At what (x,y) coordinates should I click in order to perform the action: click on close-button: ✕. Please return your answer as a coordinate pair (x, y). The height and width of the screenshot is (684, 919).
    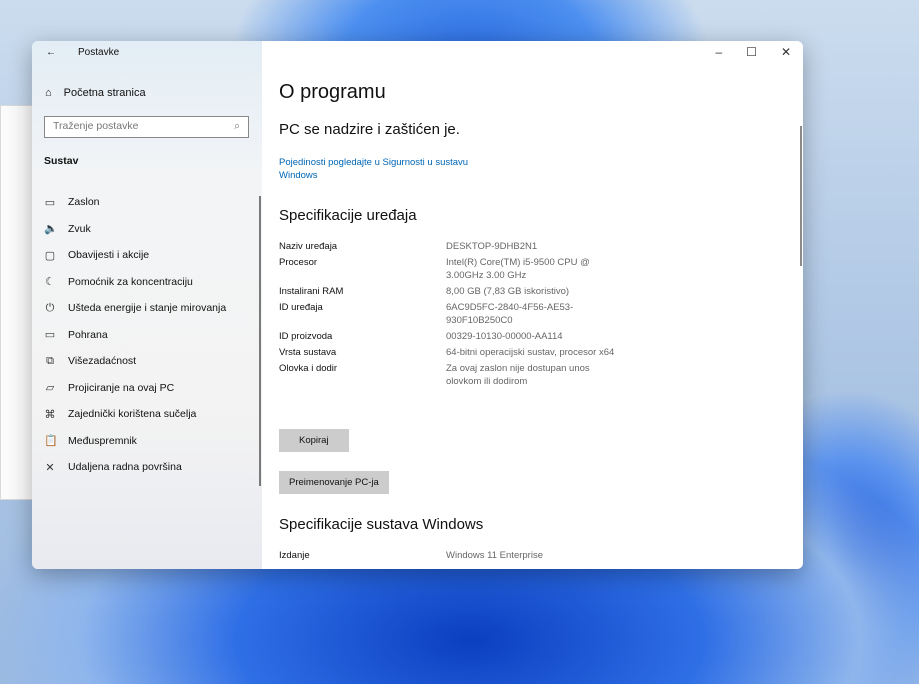
    Looking at the image, I should click on (786, 52).